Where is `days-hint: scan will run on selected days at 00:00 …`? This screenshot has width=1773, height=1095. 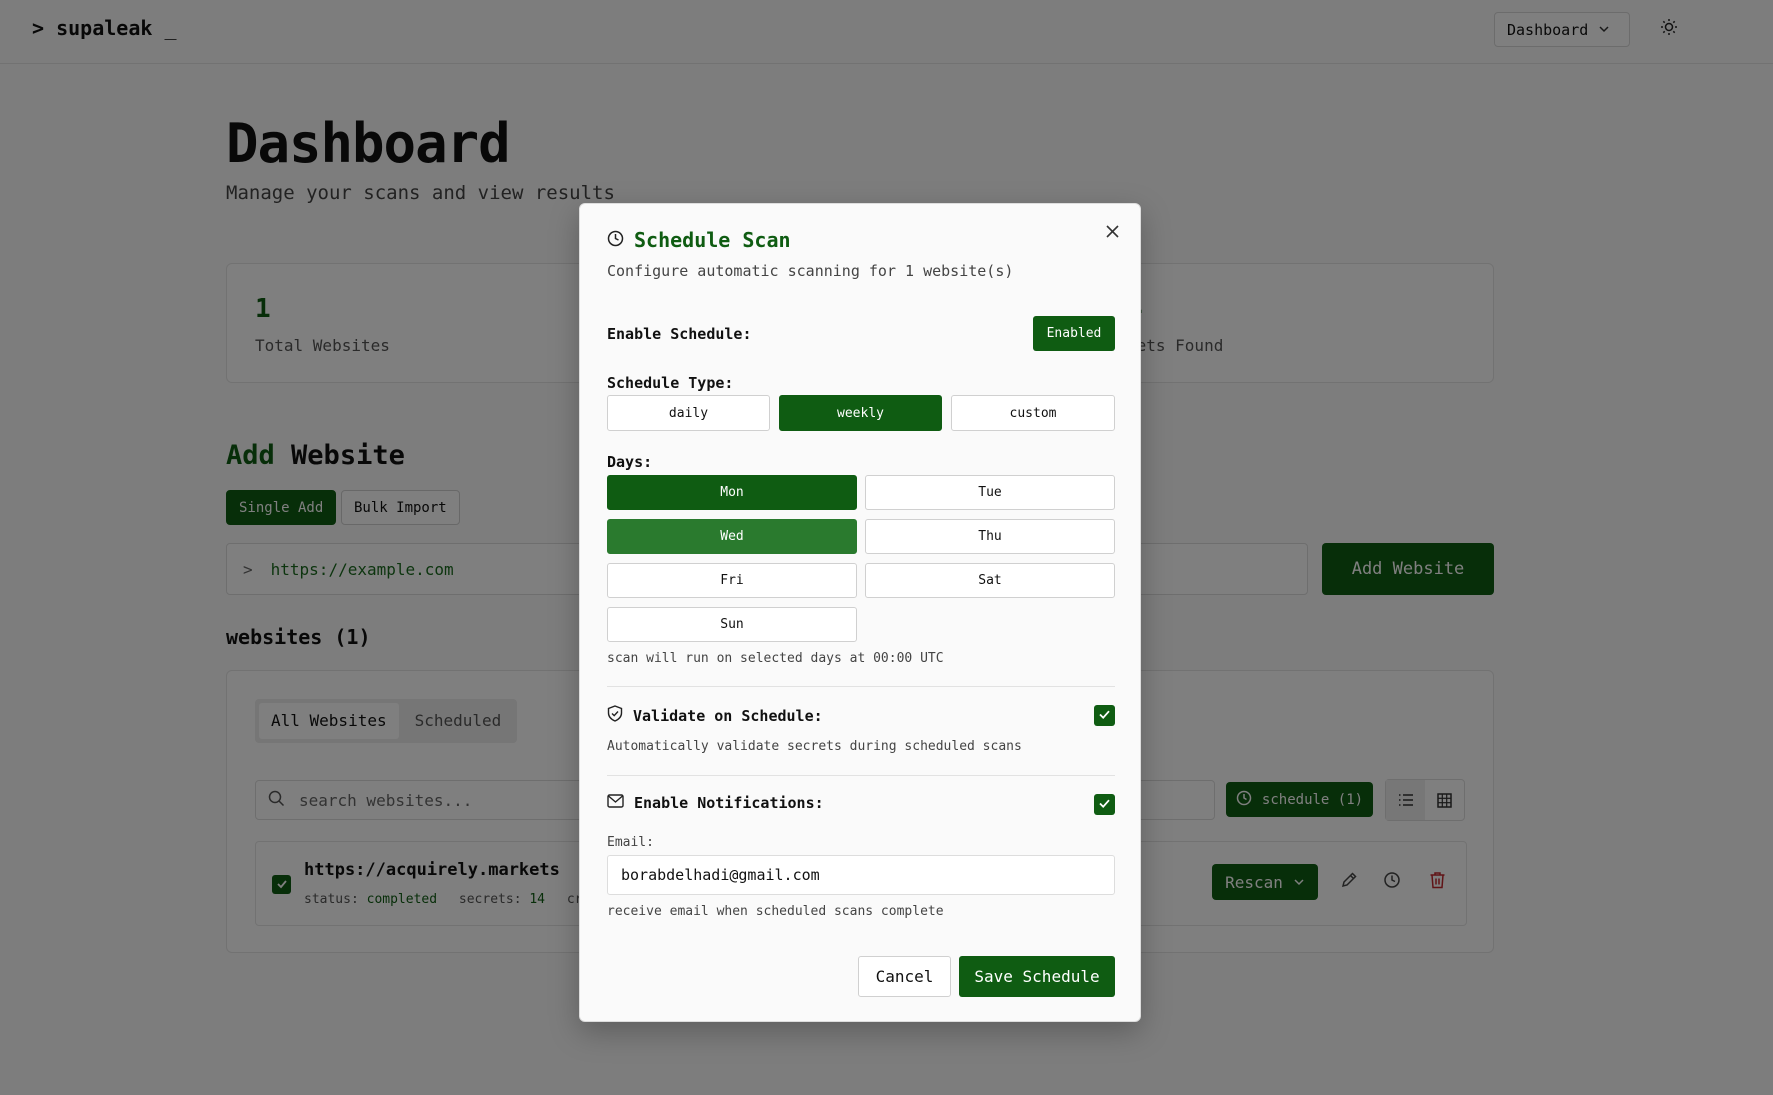 days-hint: scan will run on selected days at 00:00 … is located at coordinates (775, 658).